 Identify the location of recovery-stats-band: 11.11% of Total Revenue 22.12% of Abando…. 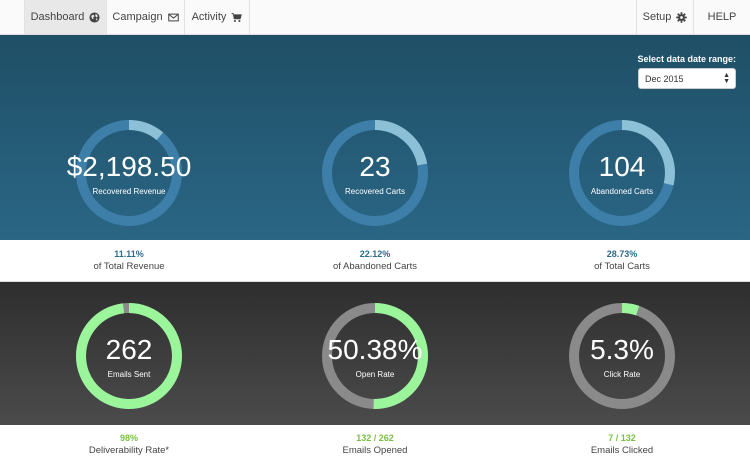
(375, 261).